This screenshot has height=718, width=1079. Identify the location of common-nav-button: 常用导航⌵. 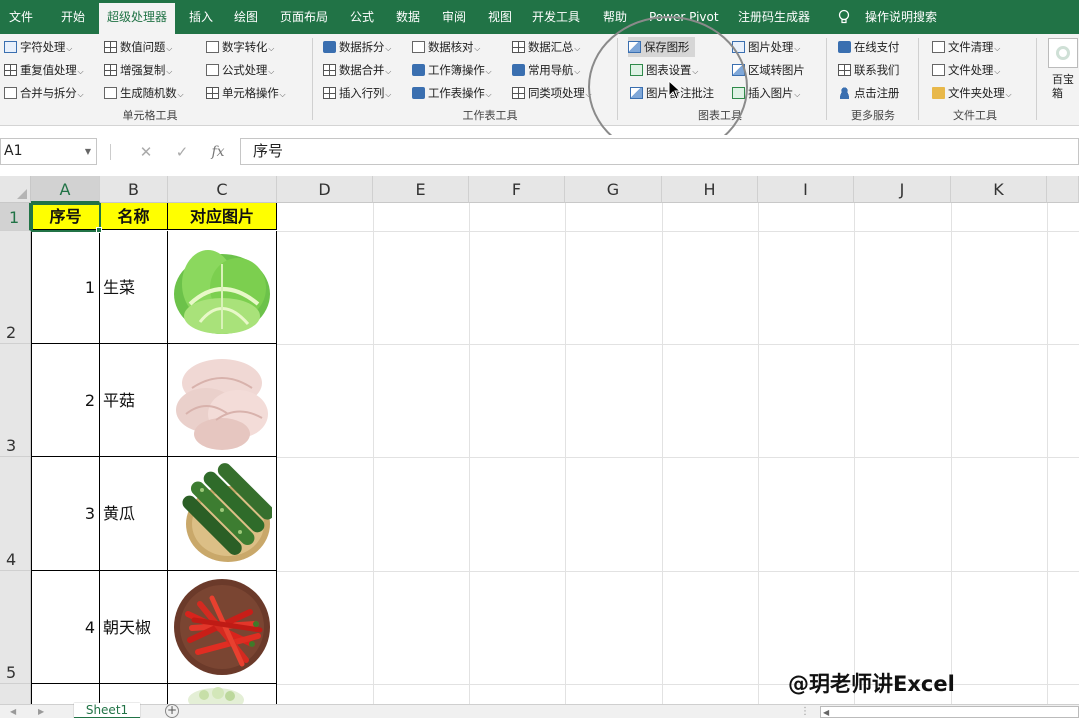
(546, 70).